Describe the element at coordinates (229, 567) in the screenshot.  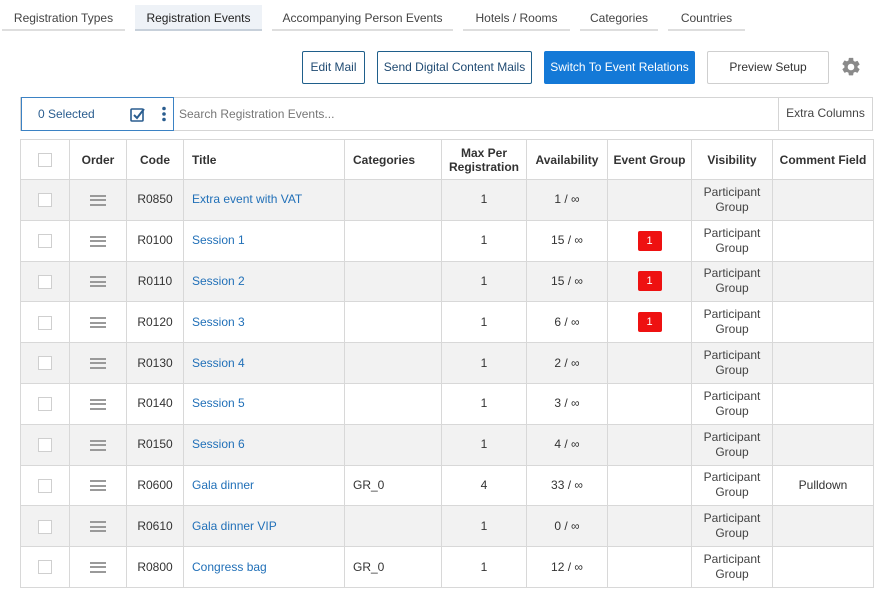
I see `row-title-link: Congress bag` at that location.